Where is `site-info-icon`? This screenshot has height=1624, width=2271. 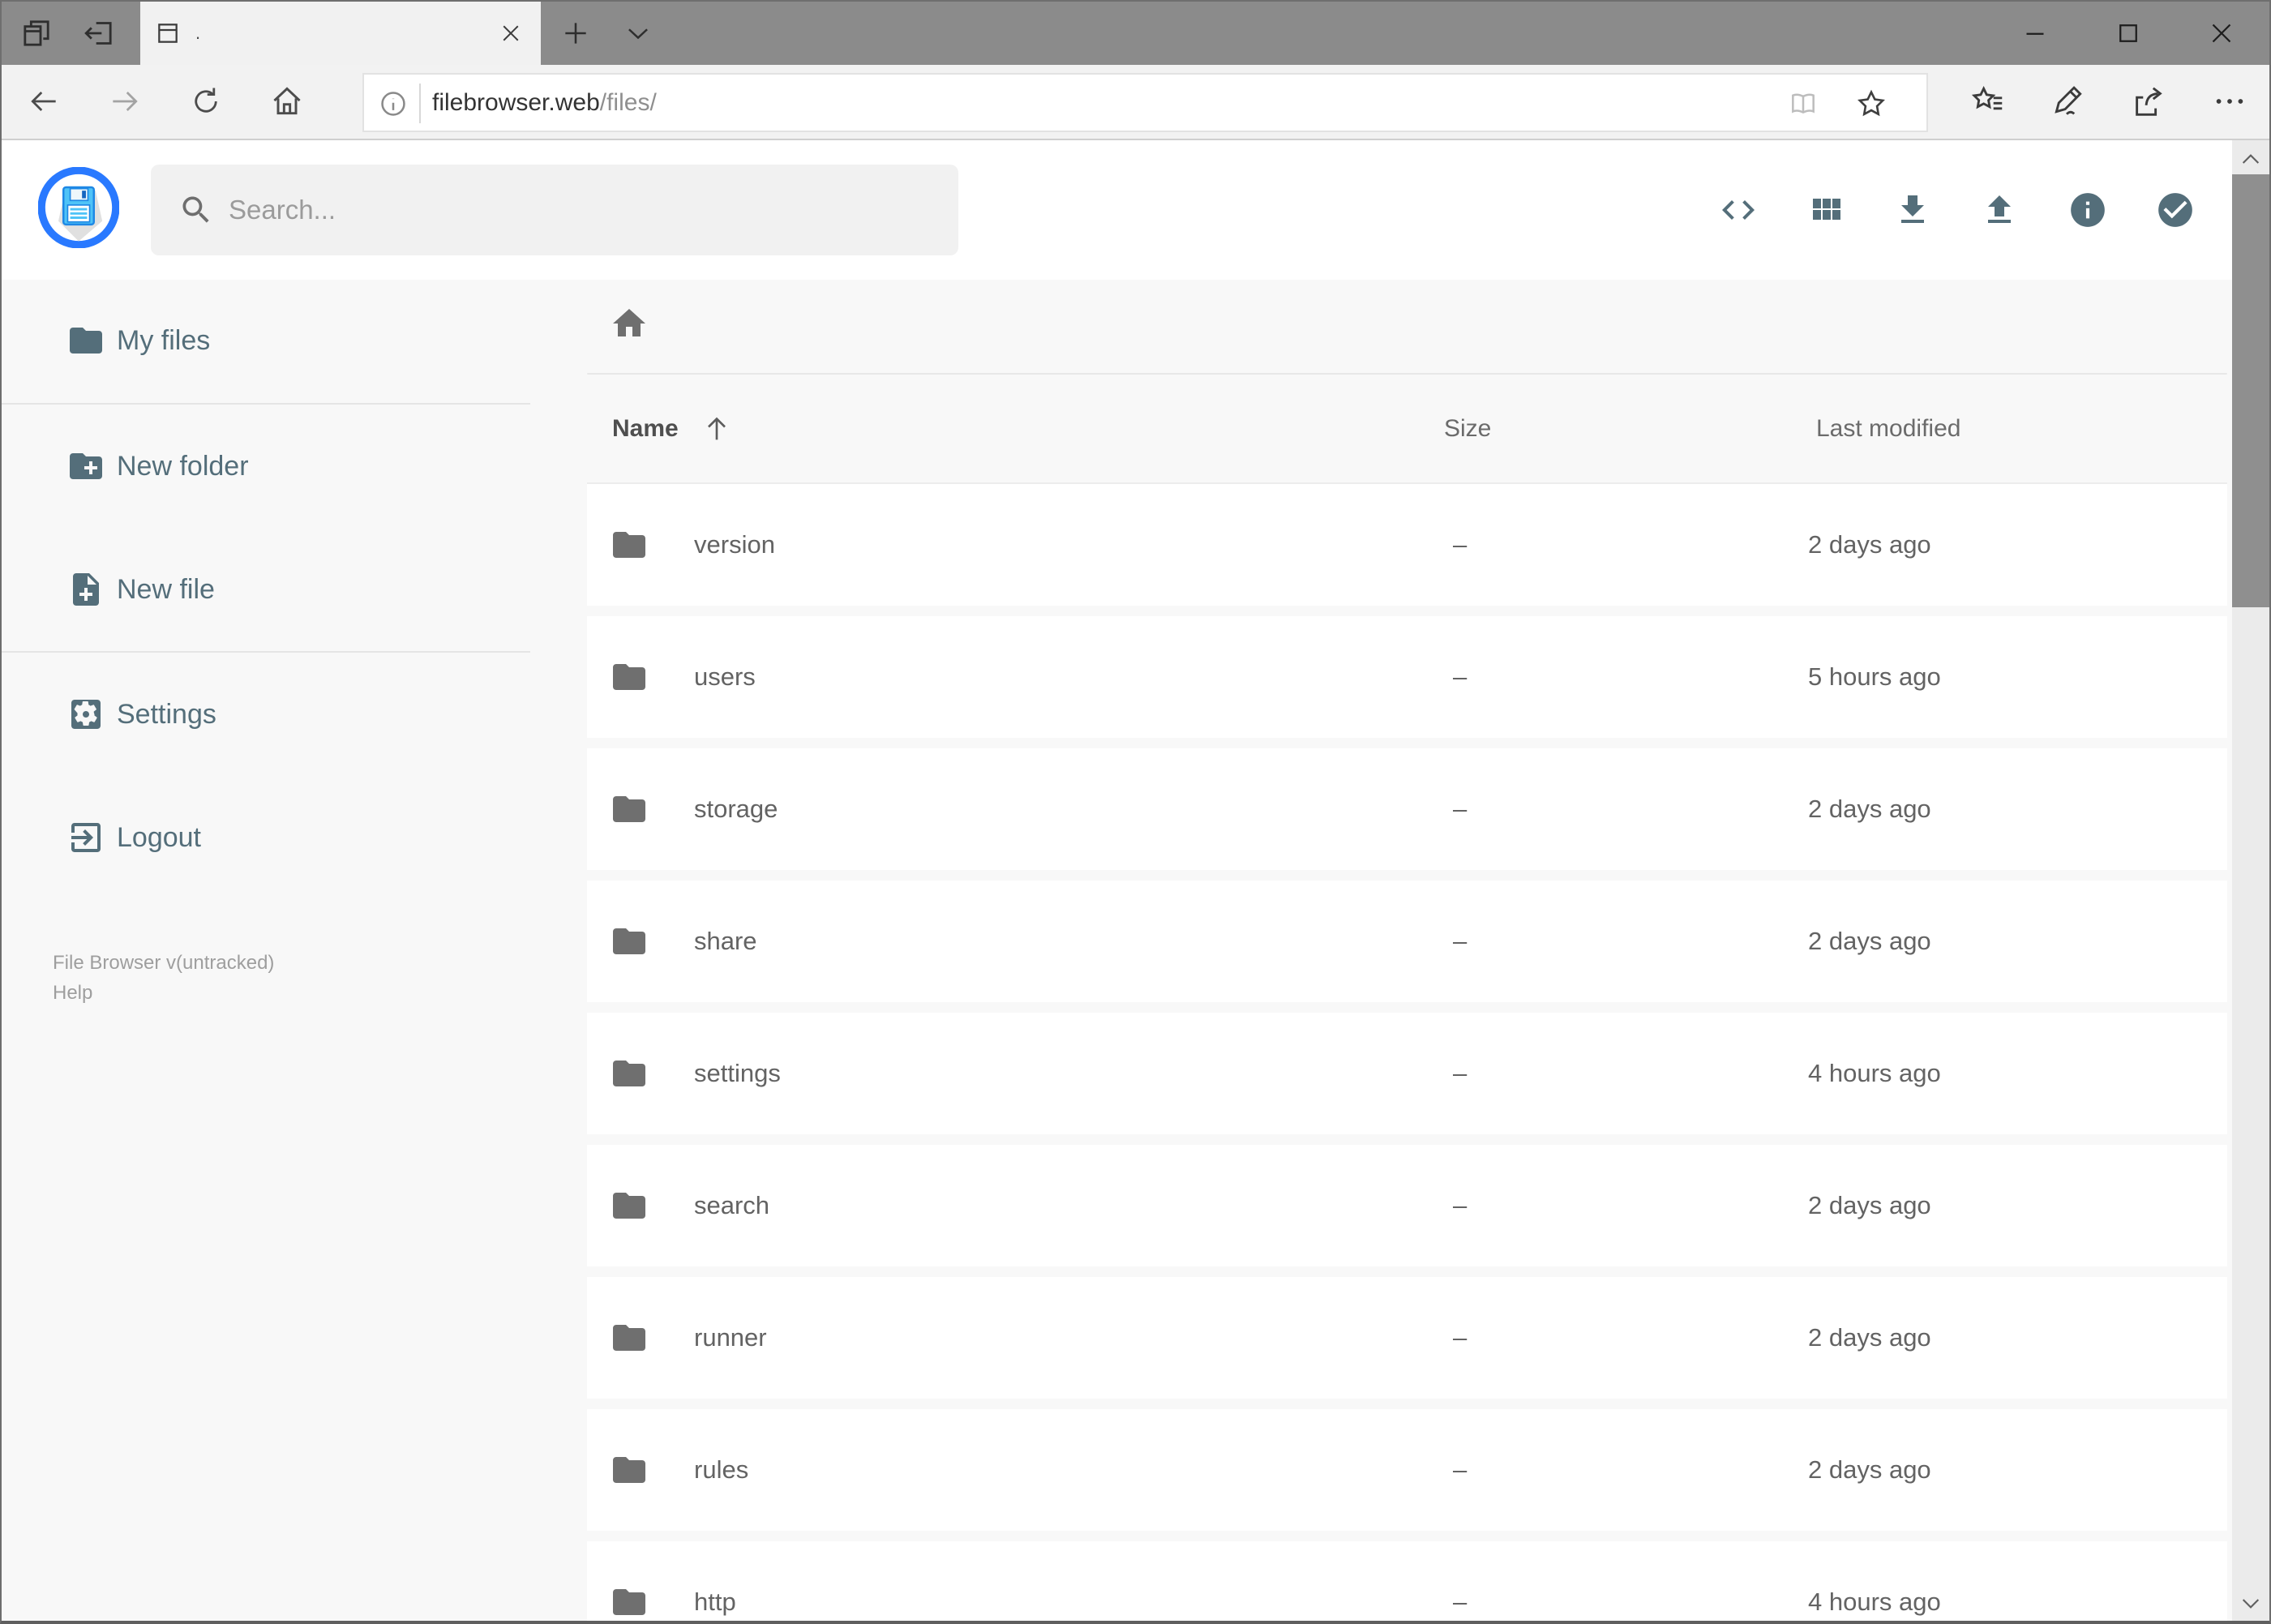 site-info-icon is located at coordinates (394, 104).